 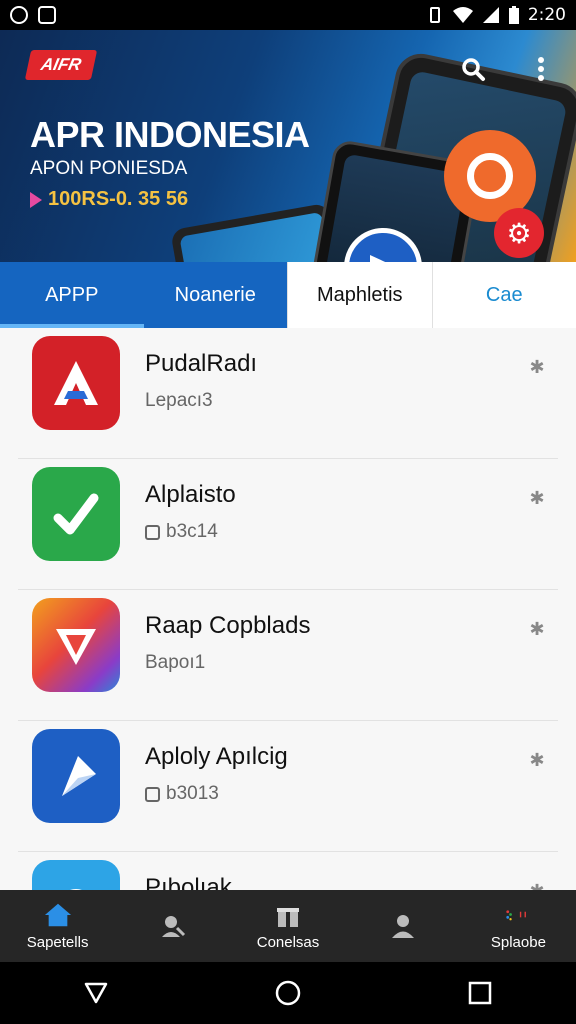 What do you see at coordinates (434, 15) in the screenshot?
I see `vibrate-icon` at bounding box center [434, 15].